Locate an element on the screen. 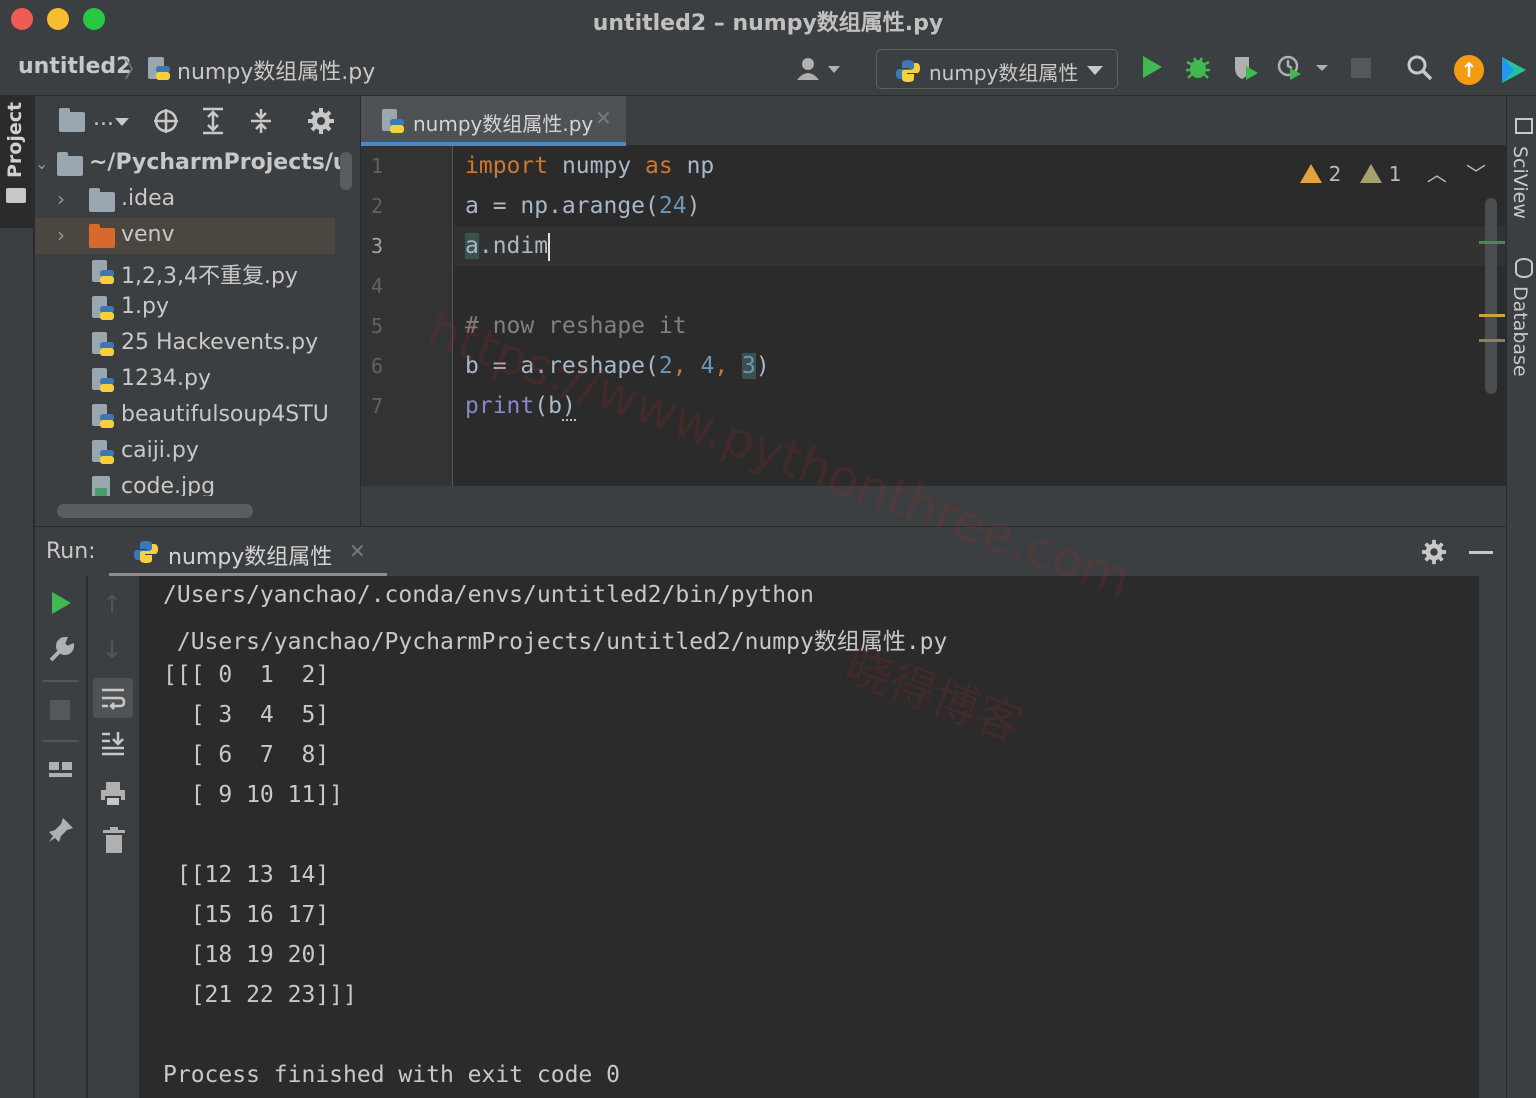 The image size is (1536, 1098). soft-wrap-button is located at coordinates (113, 698).